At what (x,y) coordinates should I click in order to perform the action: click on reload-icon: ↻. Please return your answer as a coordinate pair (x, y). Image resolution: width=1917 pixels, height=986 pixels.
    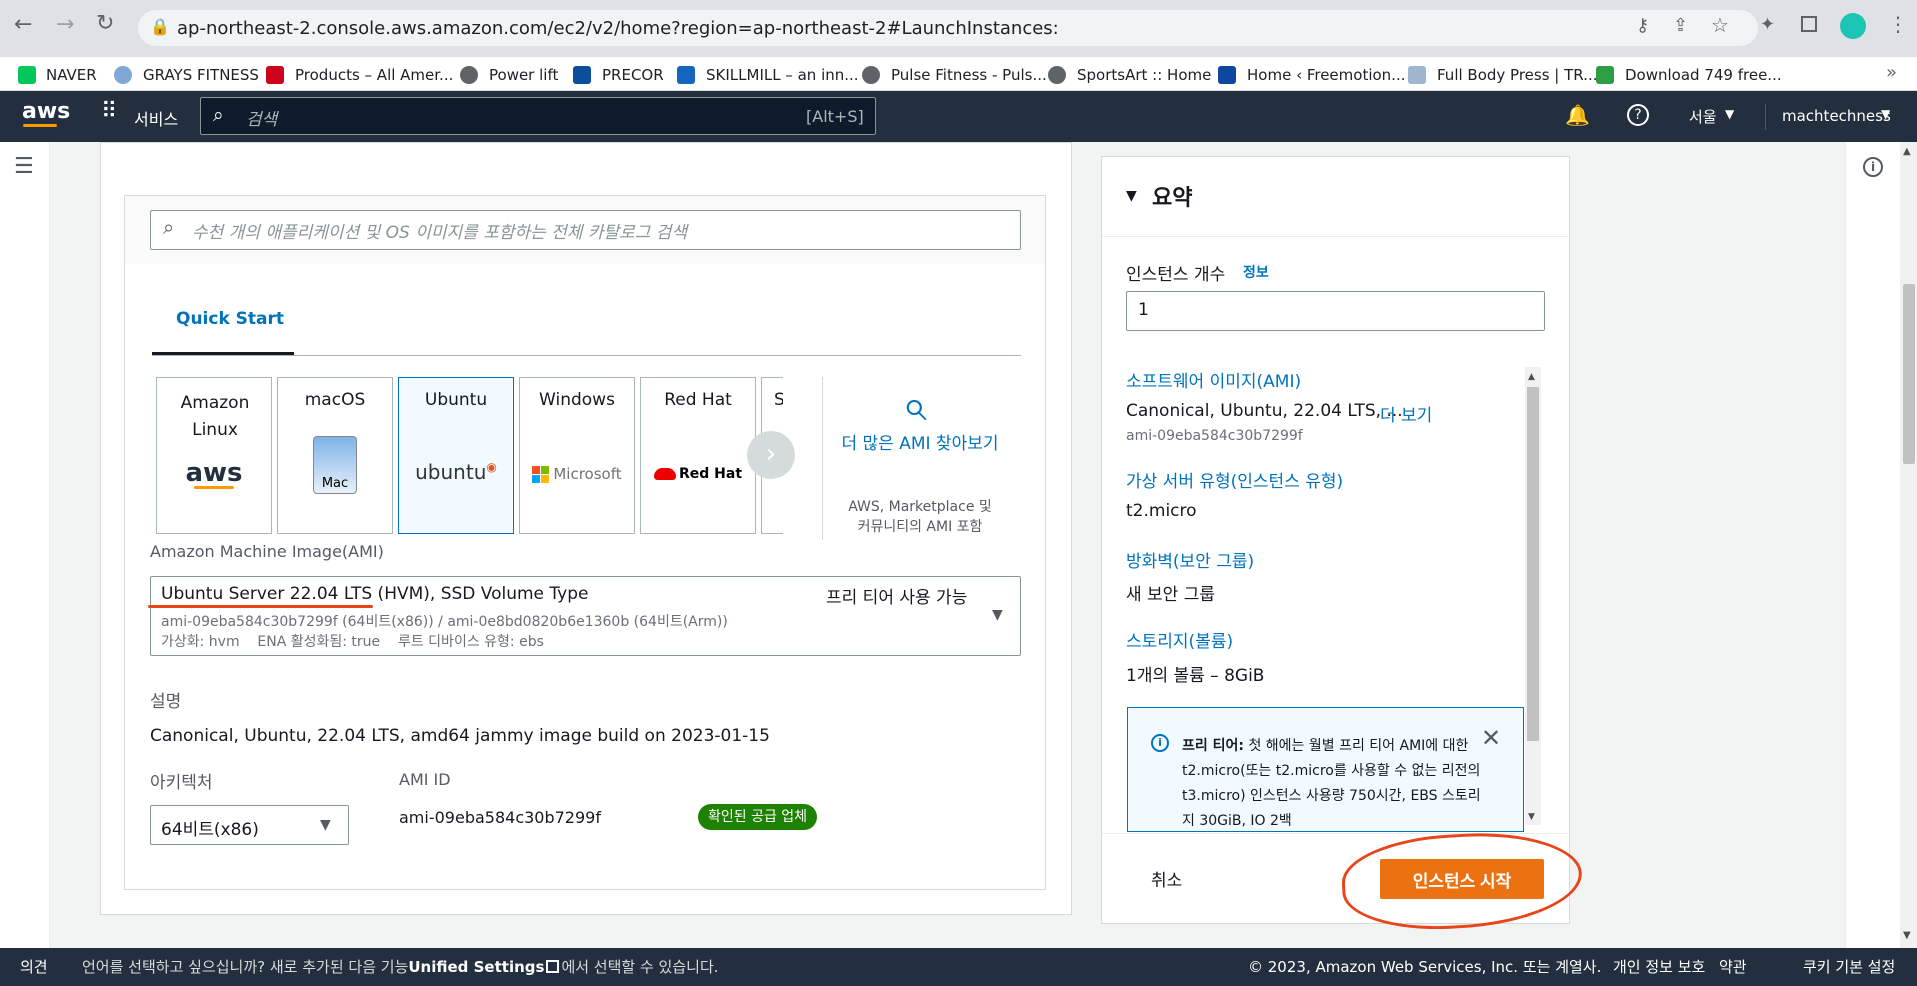
    Looking at the image, I should click on (105, 23).